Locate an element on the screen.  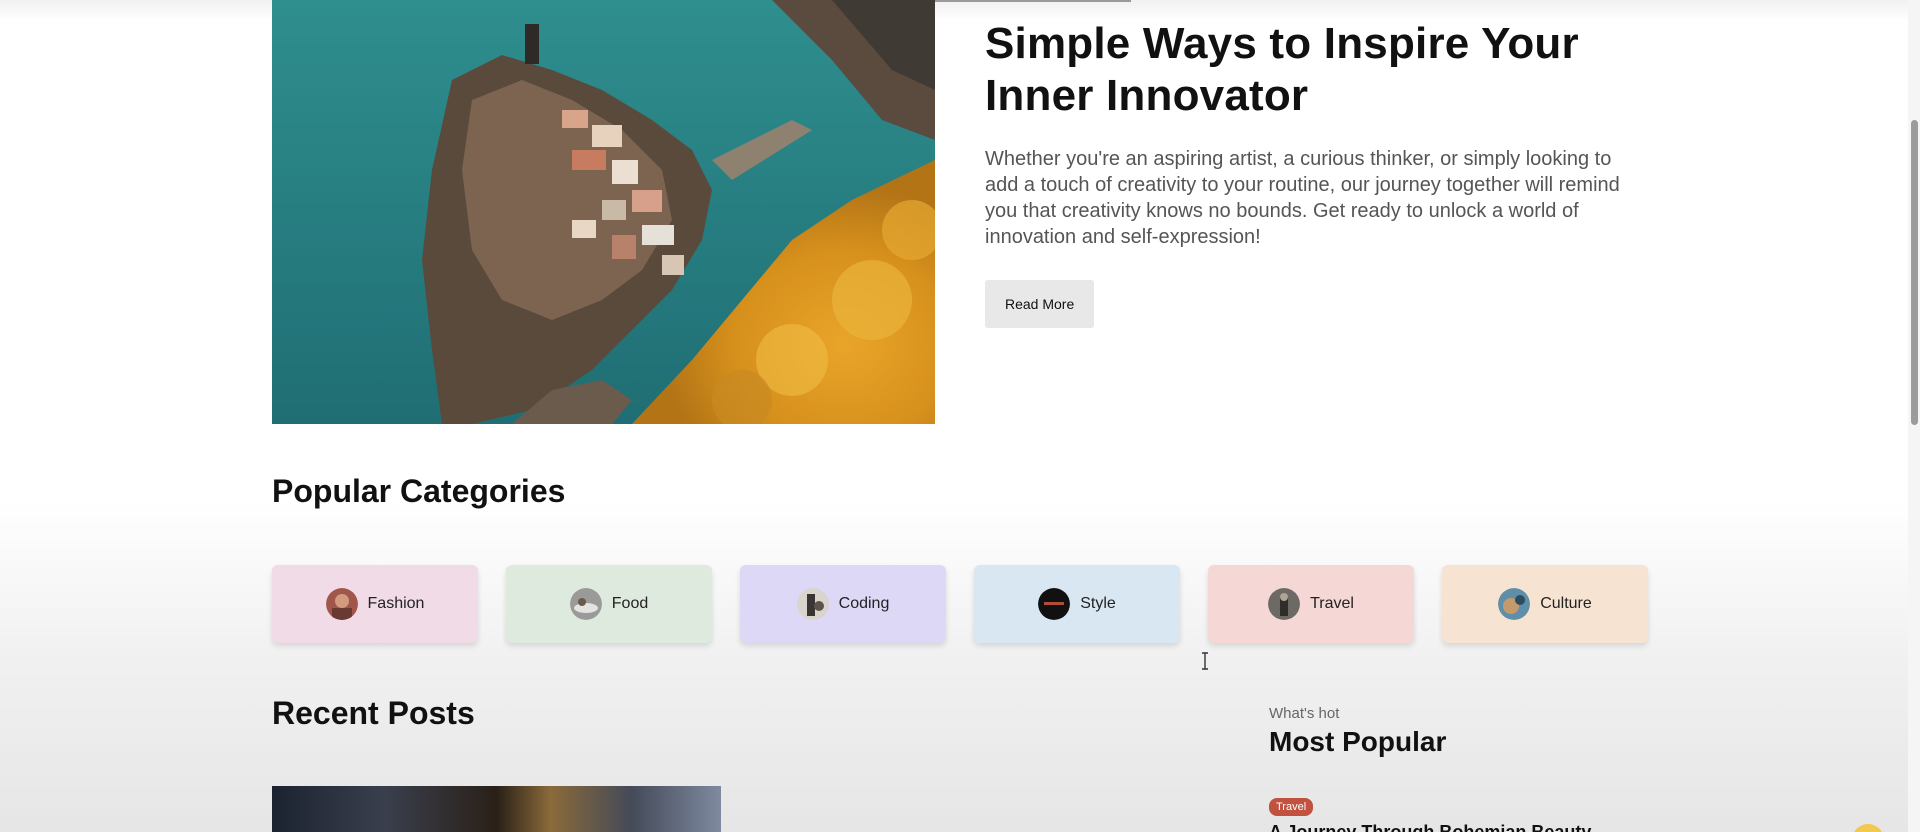
category-card-food: Food is located at coordinates (609, 604).